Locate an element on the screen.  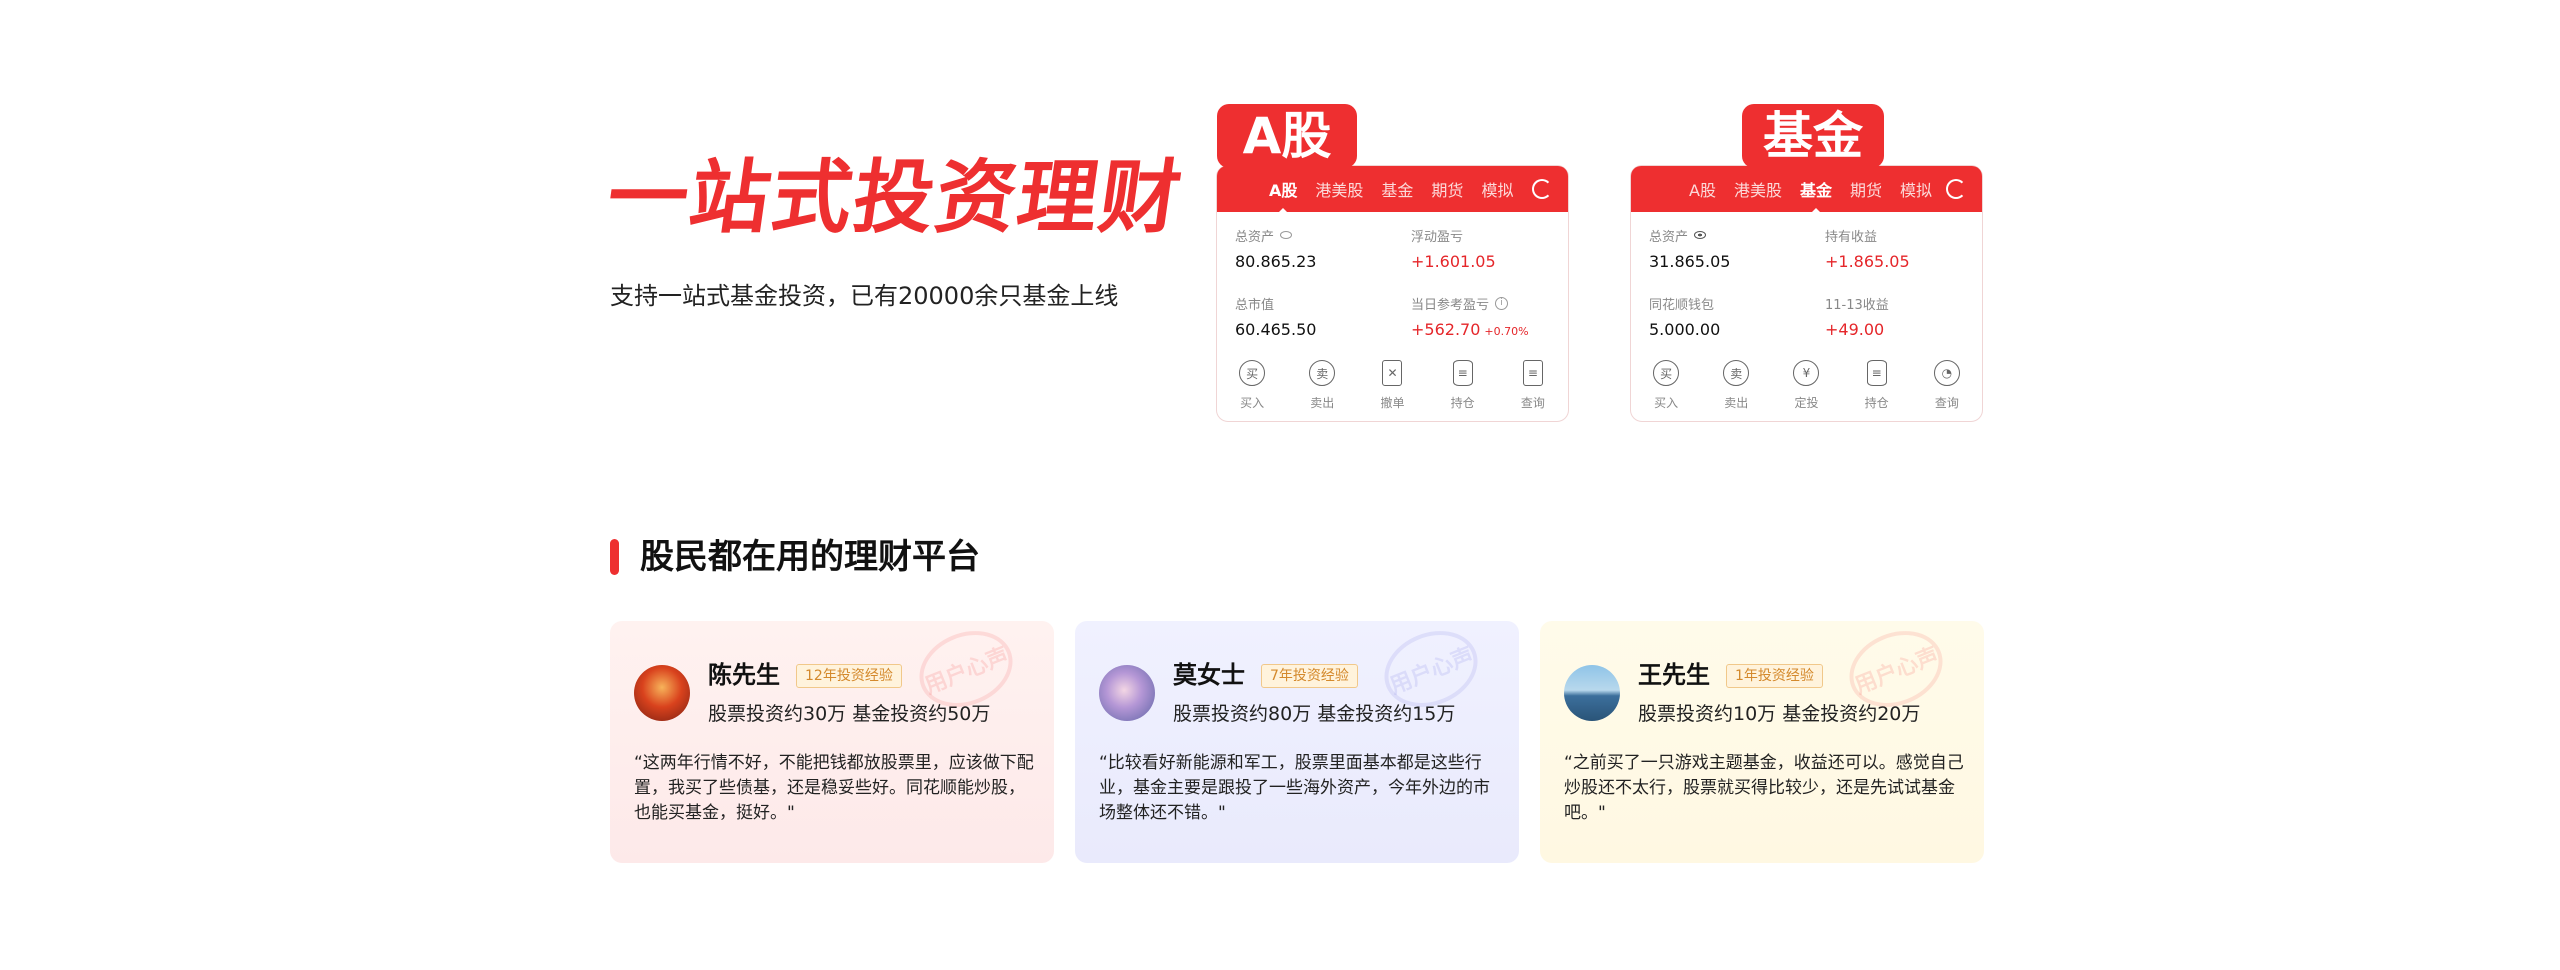
date-income-value: +49.00 is located at coordinates (1855, 329).